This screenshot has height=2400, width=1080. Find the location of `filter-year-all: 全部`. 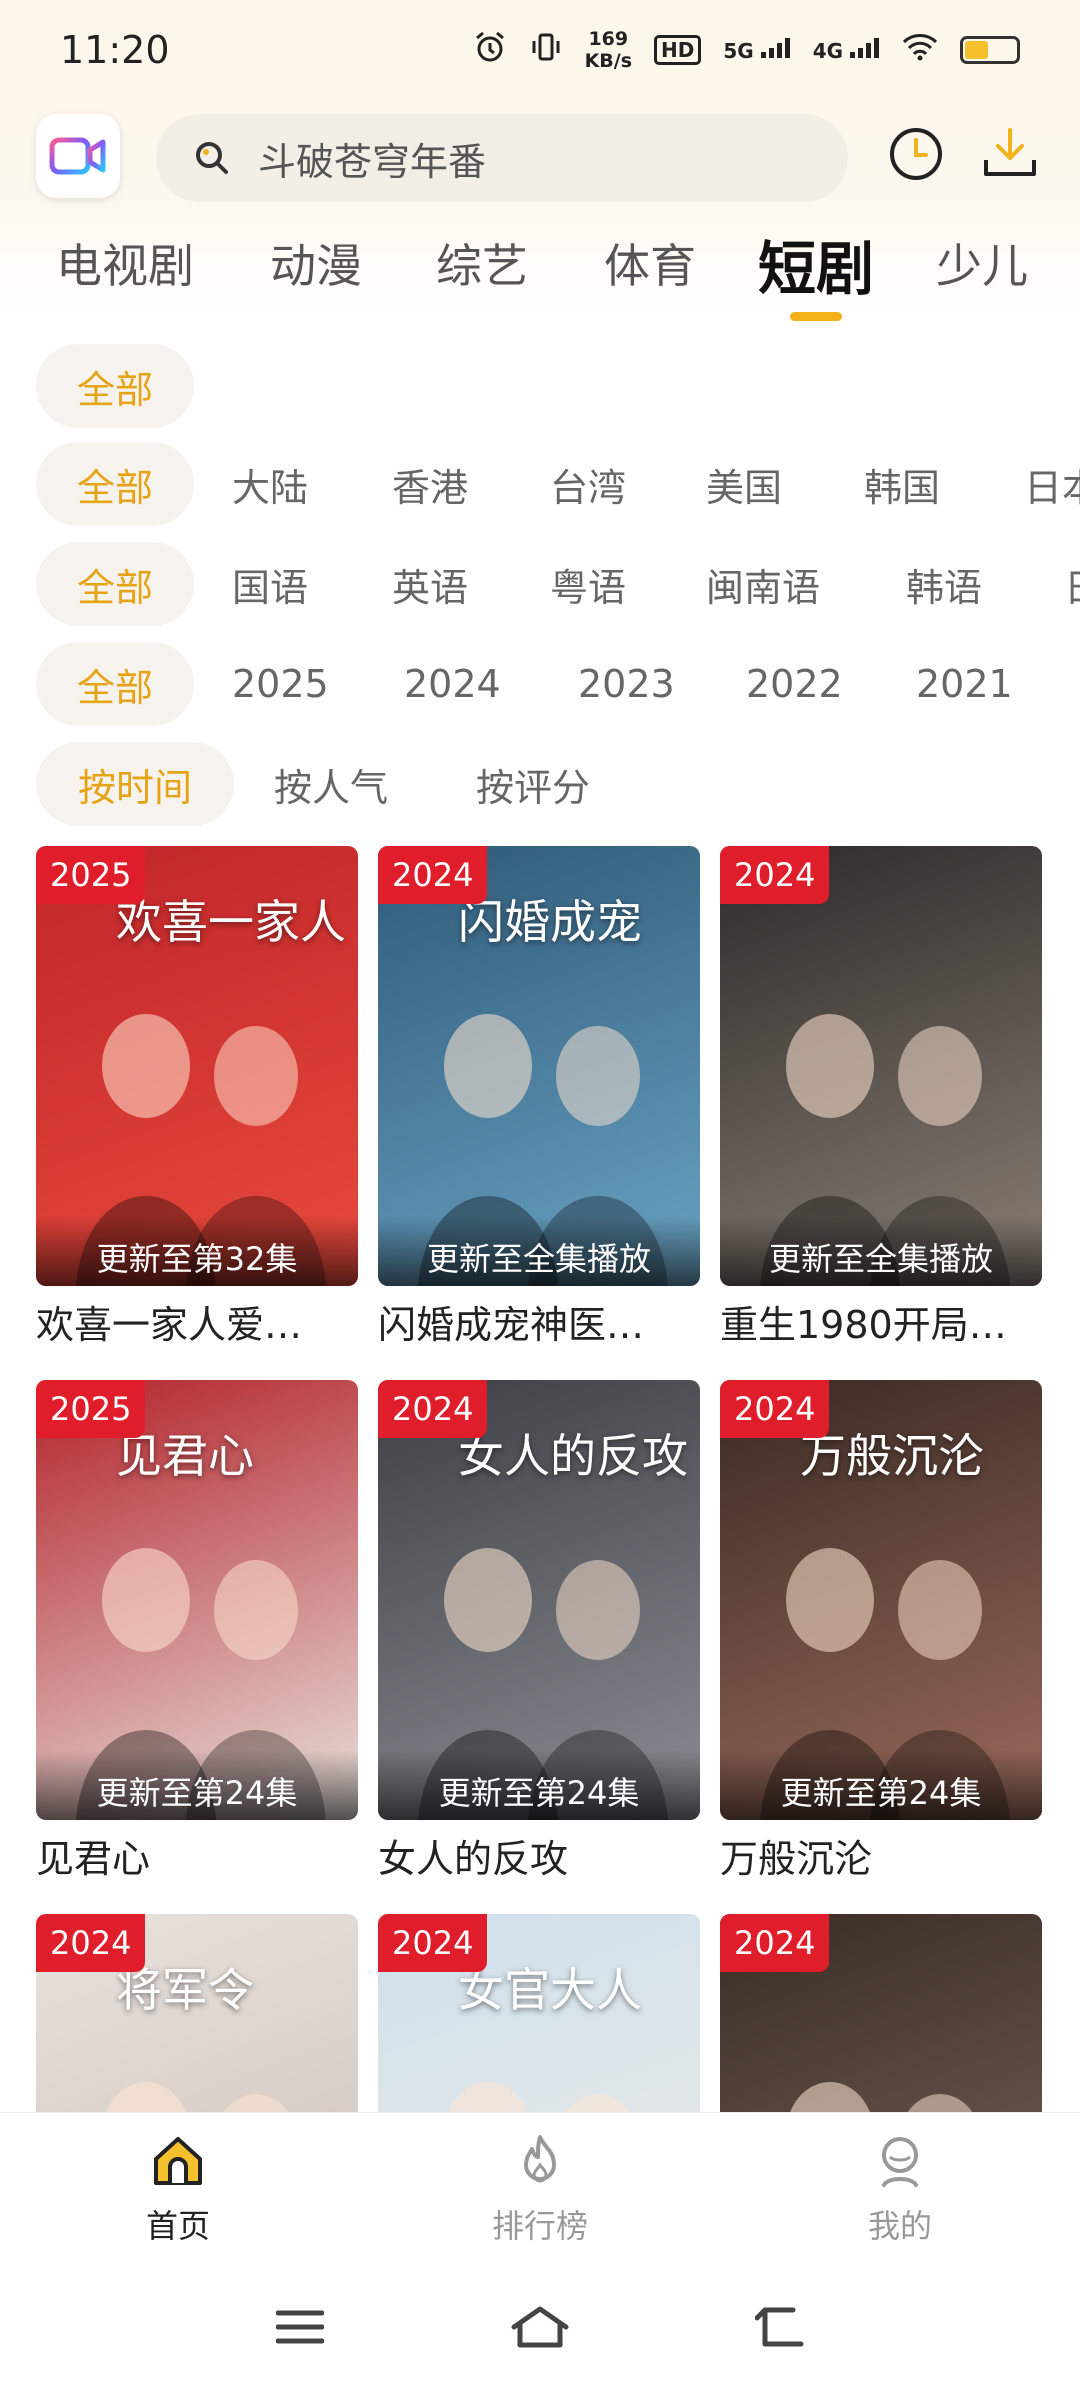

filter-year-all: 全部 is located at coordinates (115, 684).